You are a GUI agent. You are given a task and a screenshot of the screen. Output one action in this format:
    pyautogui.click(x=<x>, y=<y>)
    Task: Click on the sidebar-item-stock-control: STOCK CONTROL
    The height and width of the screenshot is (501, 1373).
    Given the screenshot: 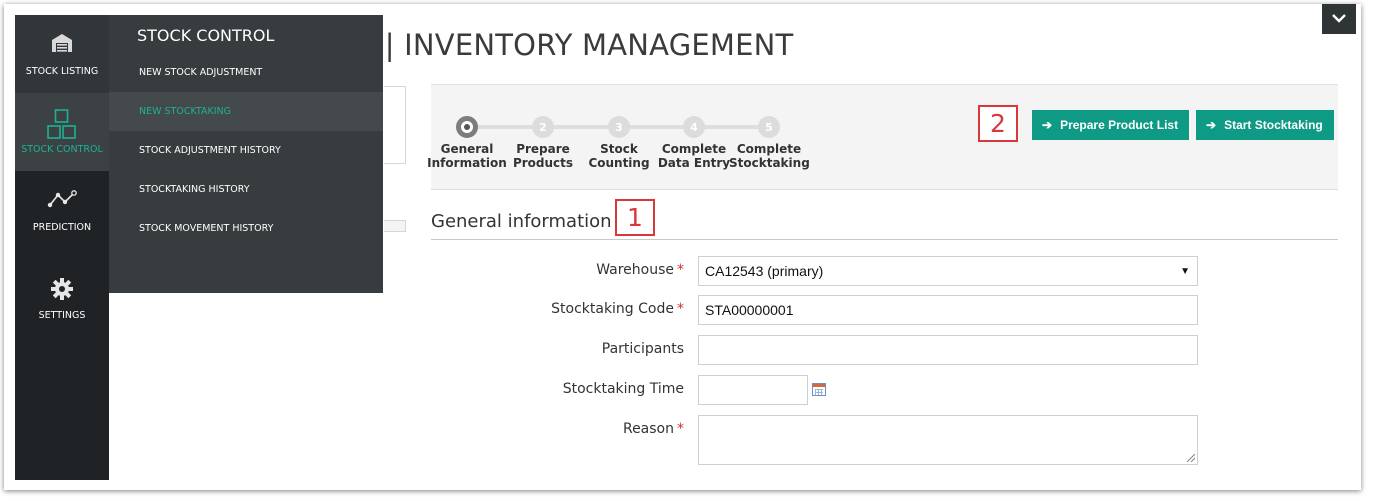 What is the action you would take?
    pyautogui.click(x=62, y=132)
    